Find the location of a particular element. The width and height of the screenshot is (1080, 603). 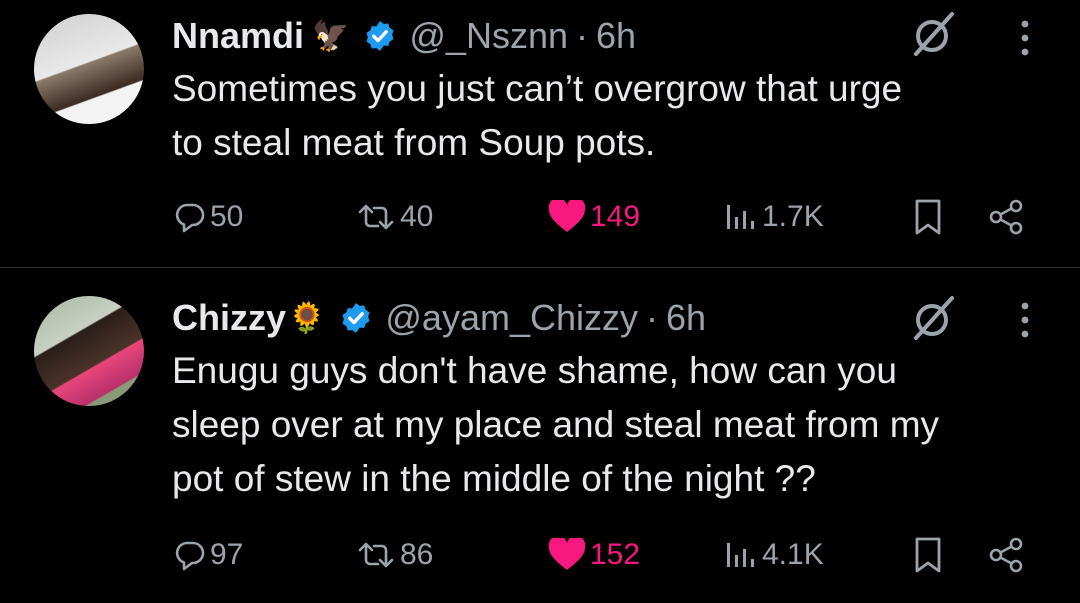

tweet-header: Chizzy 🌻 @ayam_Chizzy · 6h is located at coordinates (439, 318).